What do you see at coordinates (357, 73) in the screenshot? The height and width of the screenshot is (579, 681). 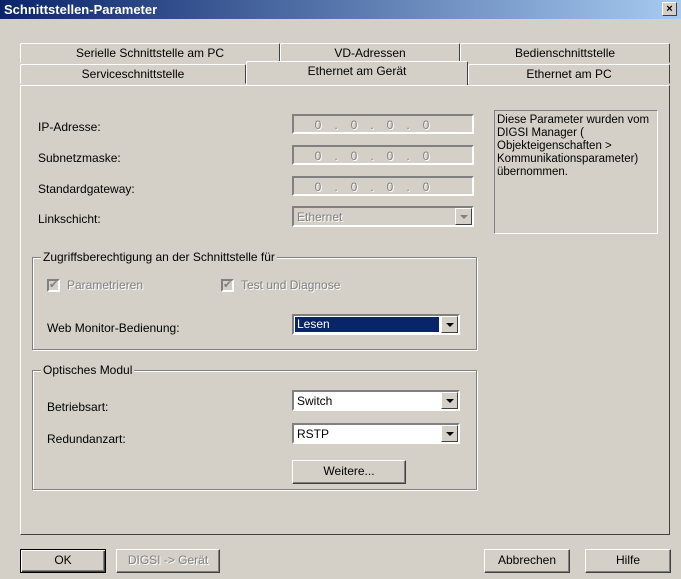 I see `tab-ethernet-am-geraet: Ethernet am Gerät` at bounding box center [357, 73].